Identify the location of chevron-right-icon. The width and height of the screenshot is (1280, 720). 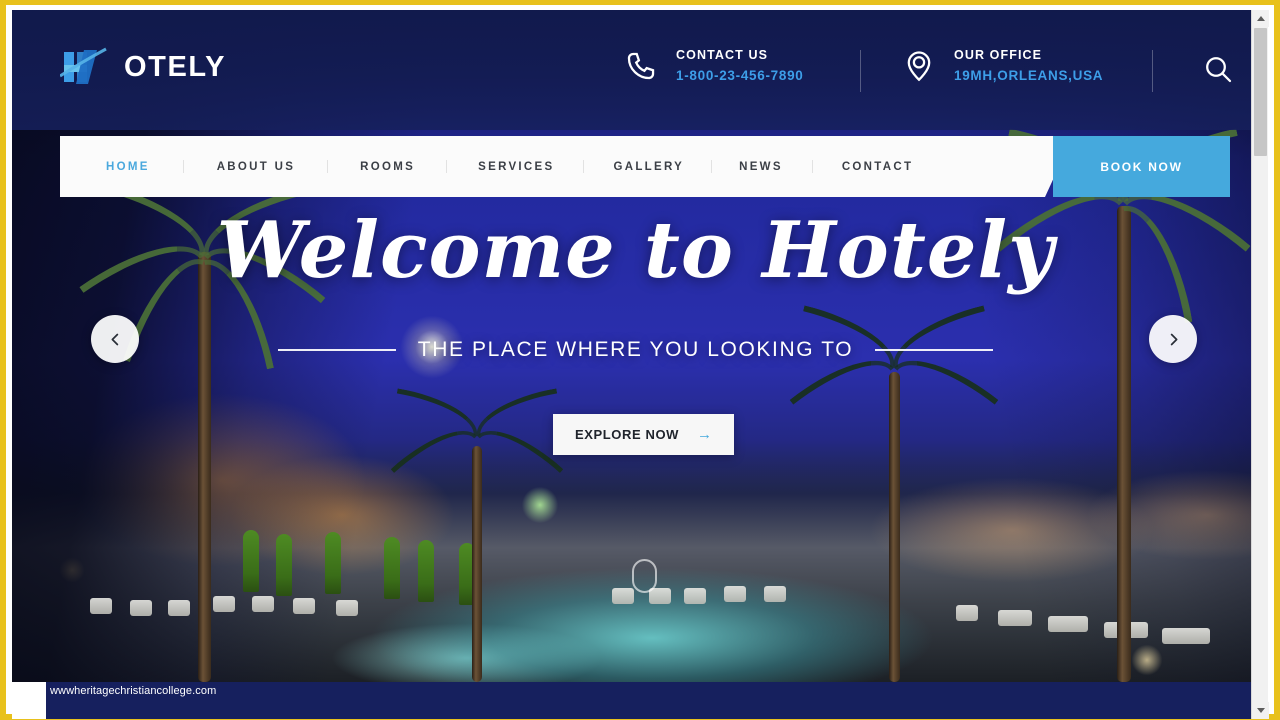
(1173, 339).